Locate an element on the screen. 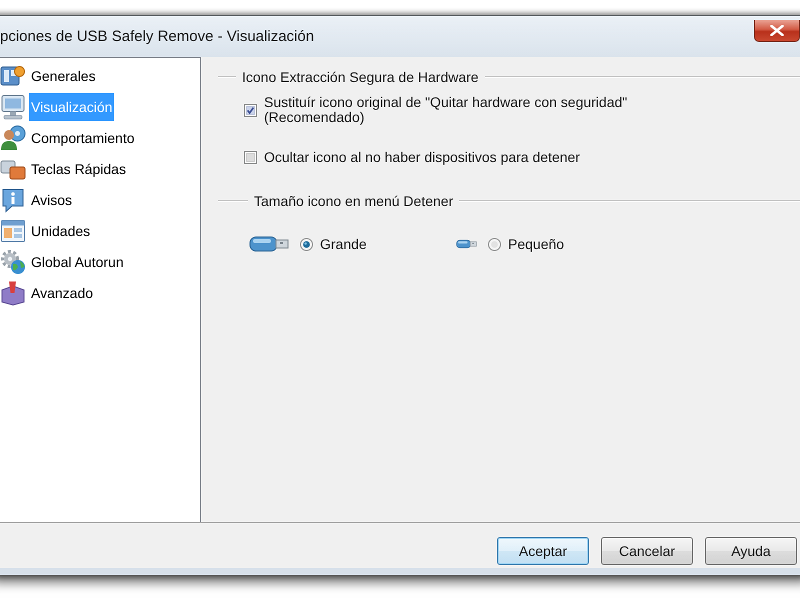  gear-globe-icon is located at coordinates (13, 261).